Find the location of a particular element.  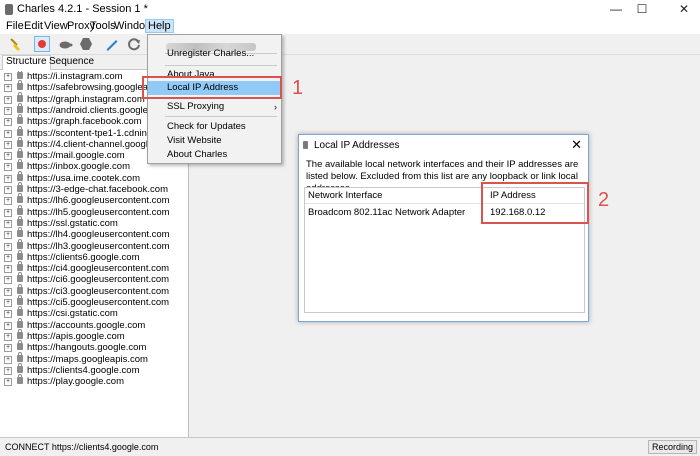

host-label: https://clients4.google.com is located at coordinates (83, 370).